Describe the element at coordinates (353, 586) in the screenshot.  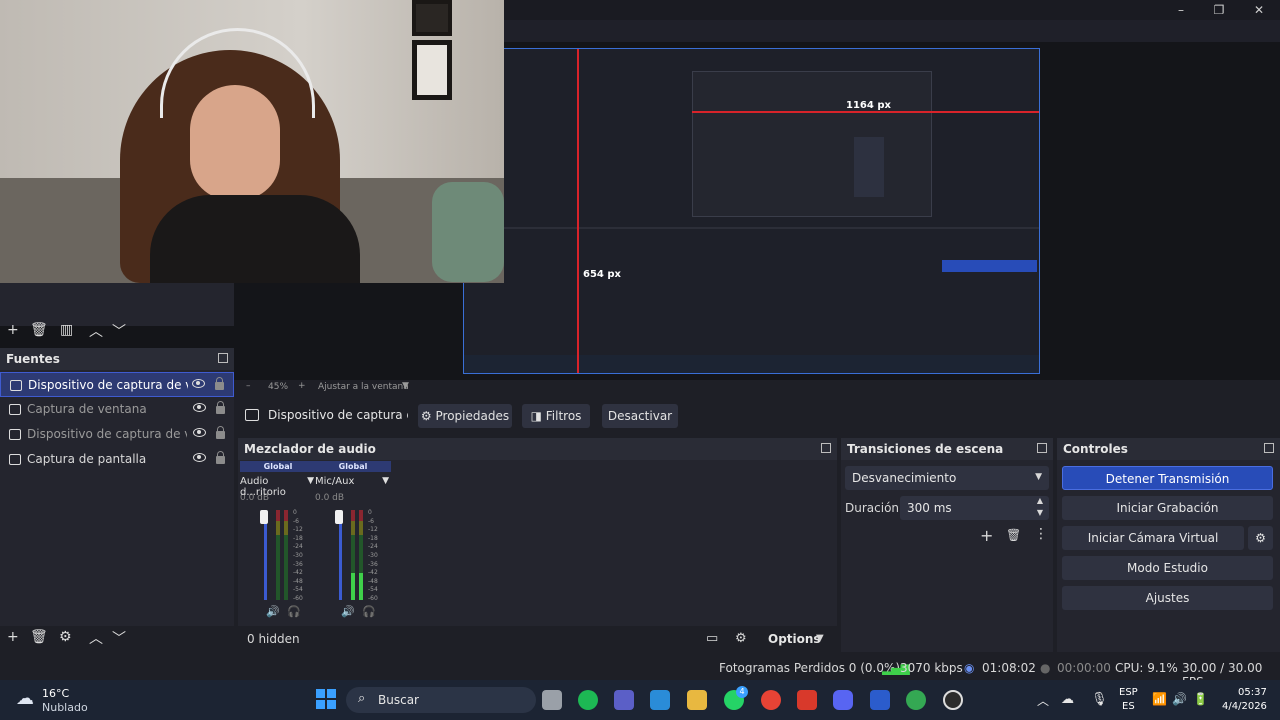
I see `level-meter-fill` at that location.